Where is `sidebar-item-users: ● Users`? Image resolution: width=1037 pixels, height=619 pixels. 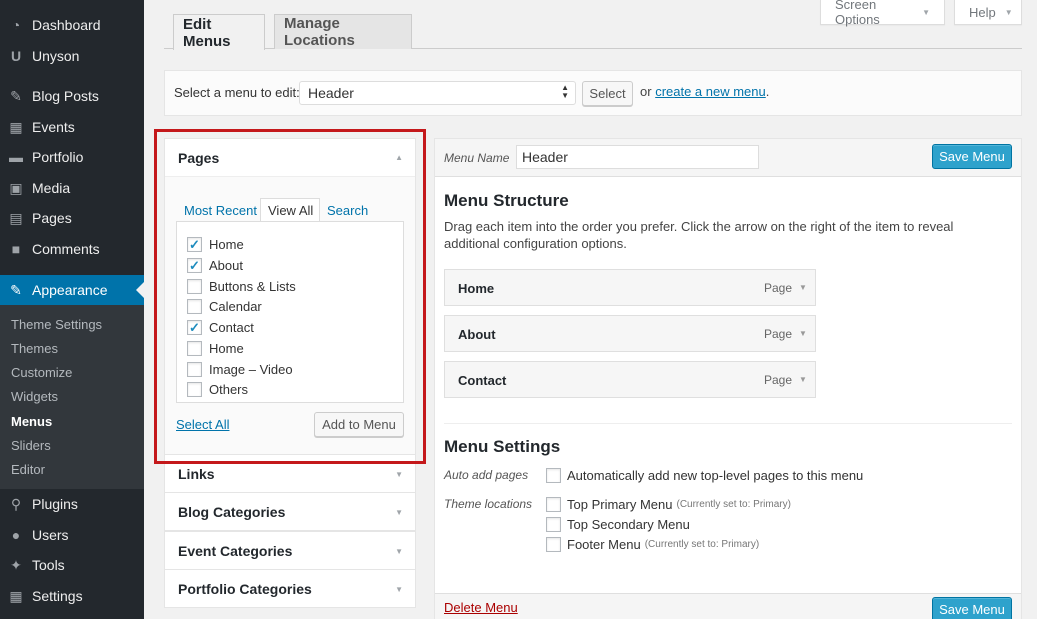 sidebar-item-users: ● Users is located at coordinates (72, 535).